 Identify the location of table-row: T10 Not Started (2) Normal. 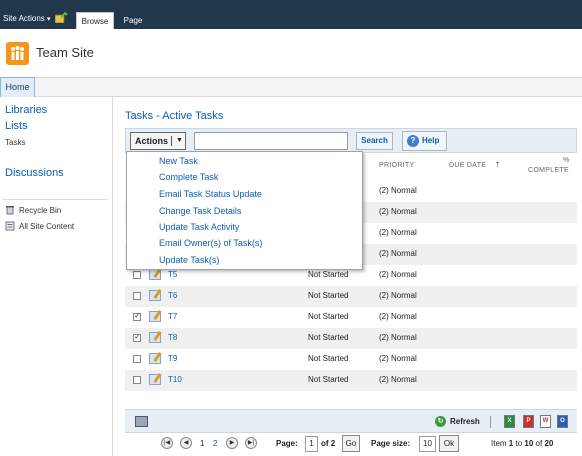
(351, 380).